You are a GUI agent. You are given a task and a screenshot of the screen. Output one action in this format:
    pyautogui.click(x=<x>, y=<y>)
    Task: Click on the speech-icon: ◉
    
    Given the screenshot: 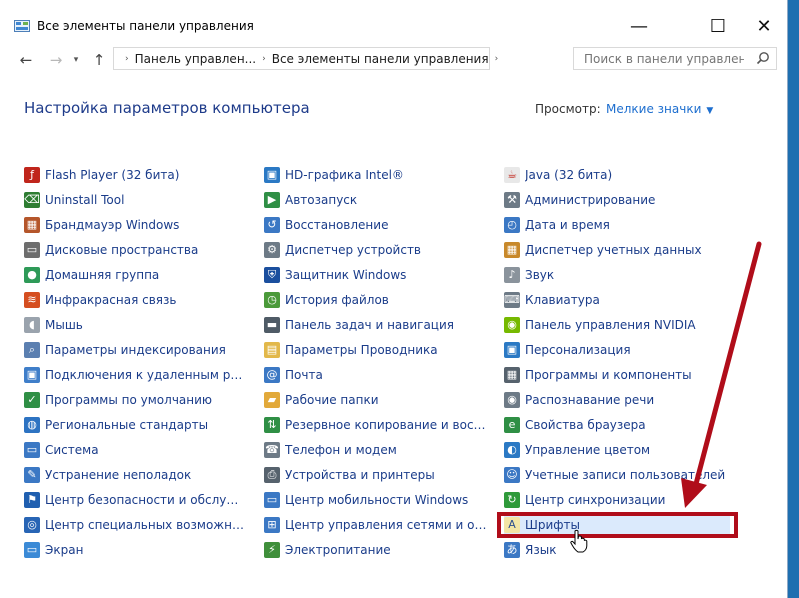 What is the action you would take?
    pyautogui.click(x=512, y=400)
    